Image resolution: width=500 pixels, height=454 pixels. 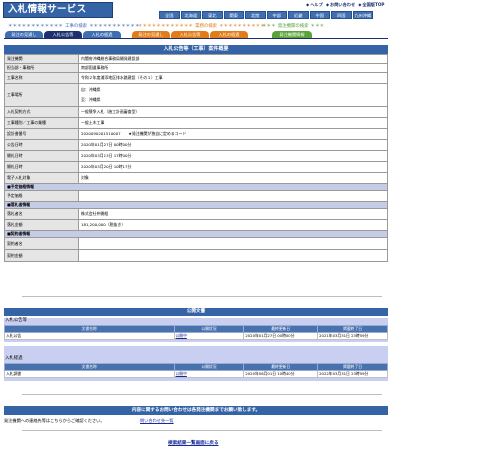 I want to click on table-row: 入札契約方式 一般競争入札（施工計画審査型）, so click(x=196, y=112).